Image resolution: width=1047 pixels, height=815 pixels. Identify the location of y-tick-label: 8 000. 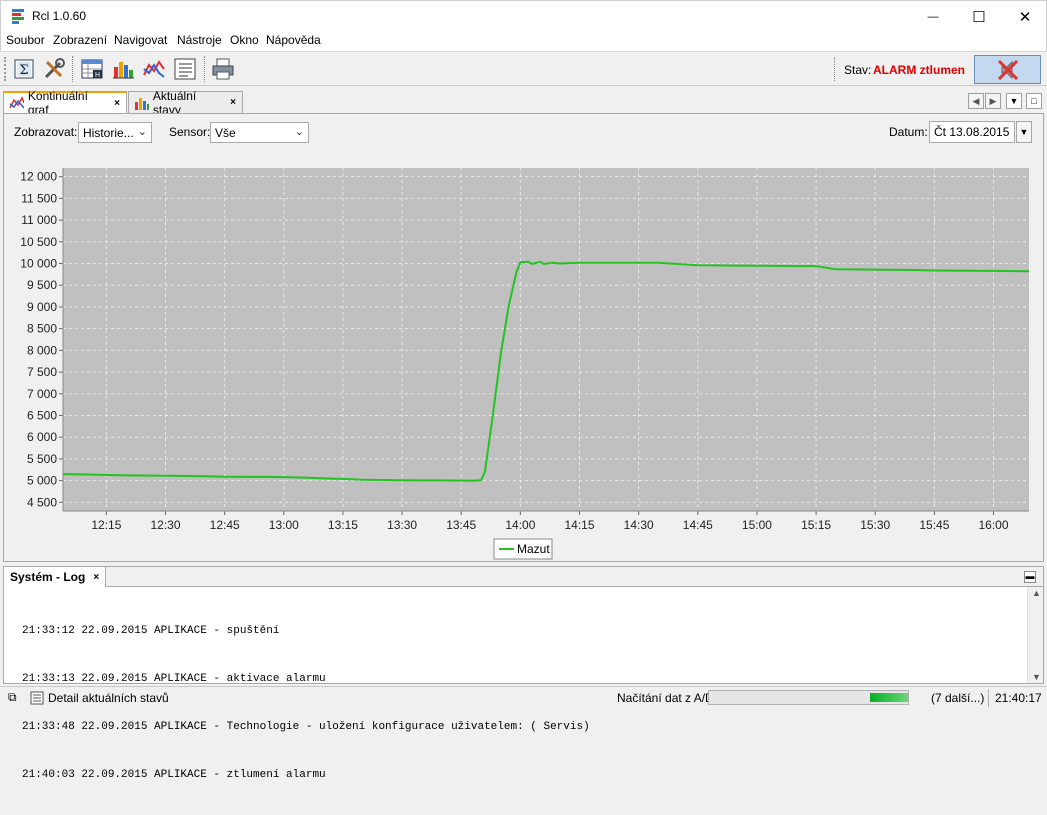
(42, 350).